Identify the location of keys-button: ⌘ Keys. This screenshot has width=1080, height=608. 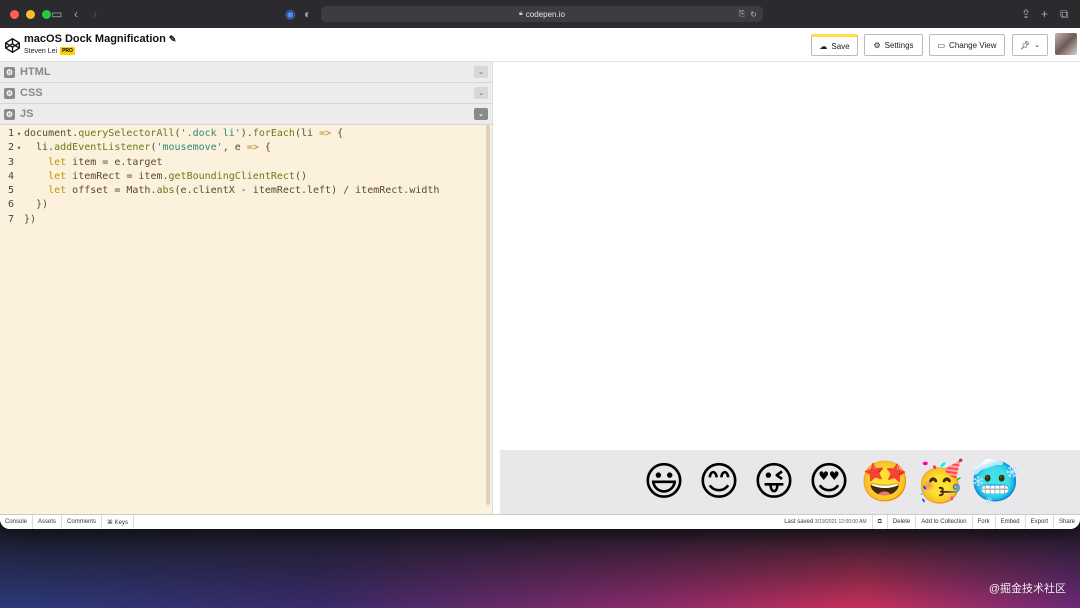
(118, 521).